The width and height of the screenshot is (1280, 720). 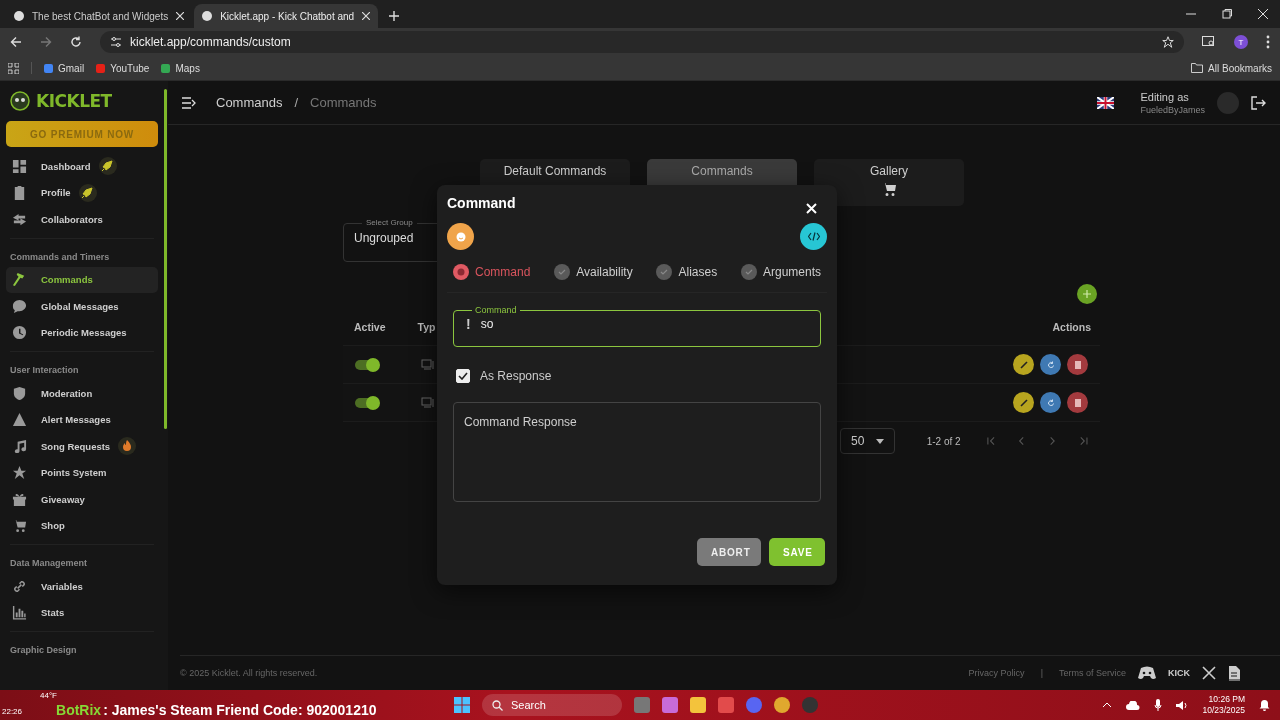 What do you see at coordinates (370, 326) in the screenshot?
I see `column-header: Active` at bounding box center [370, 326].